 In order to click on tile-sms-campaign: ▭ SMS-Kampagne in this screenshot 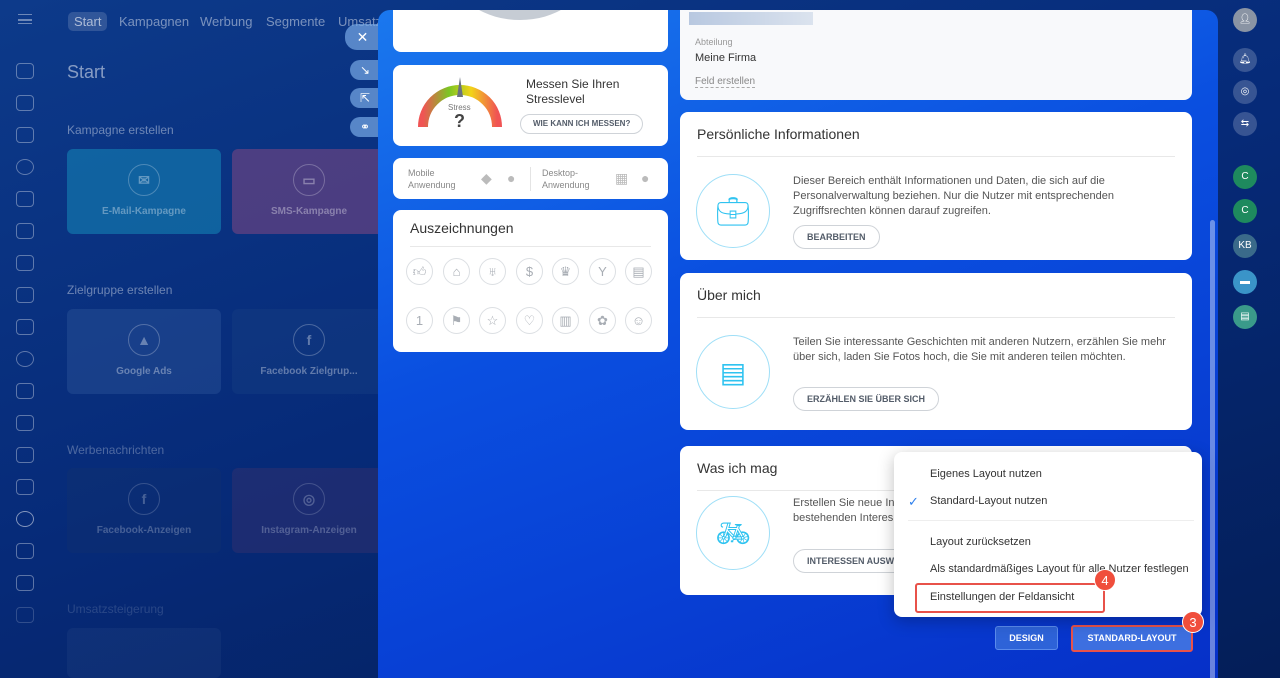, I will do `click(309, 191)`.